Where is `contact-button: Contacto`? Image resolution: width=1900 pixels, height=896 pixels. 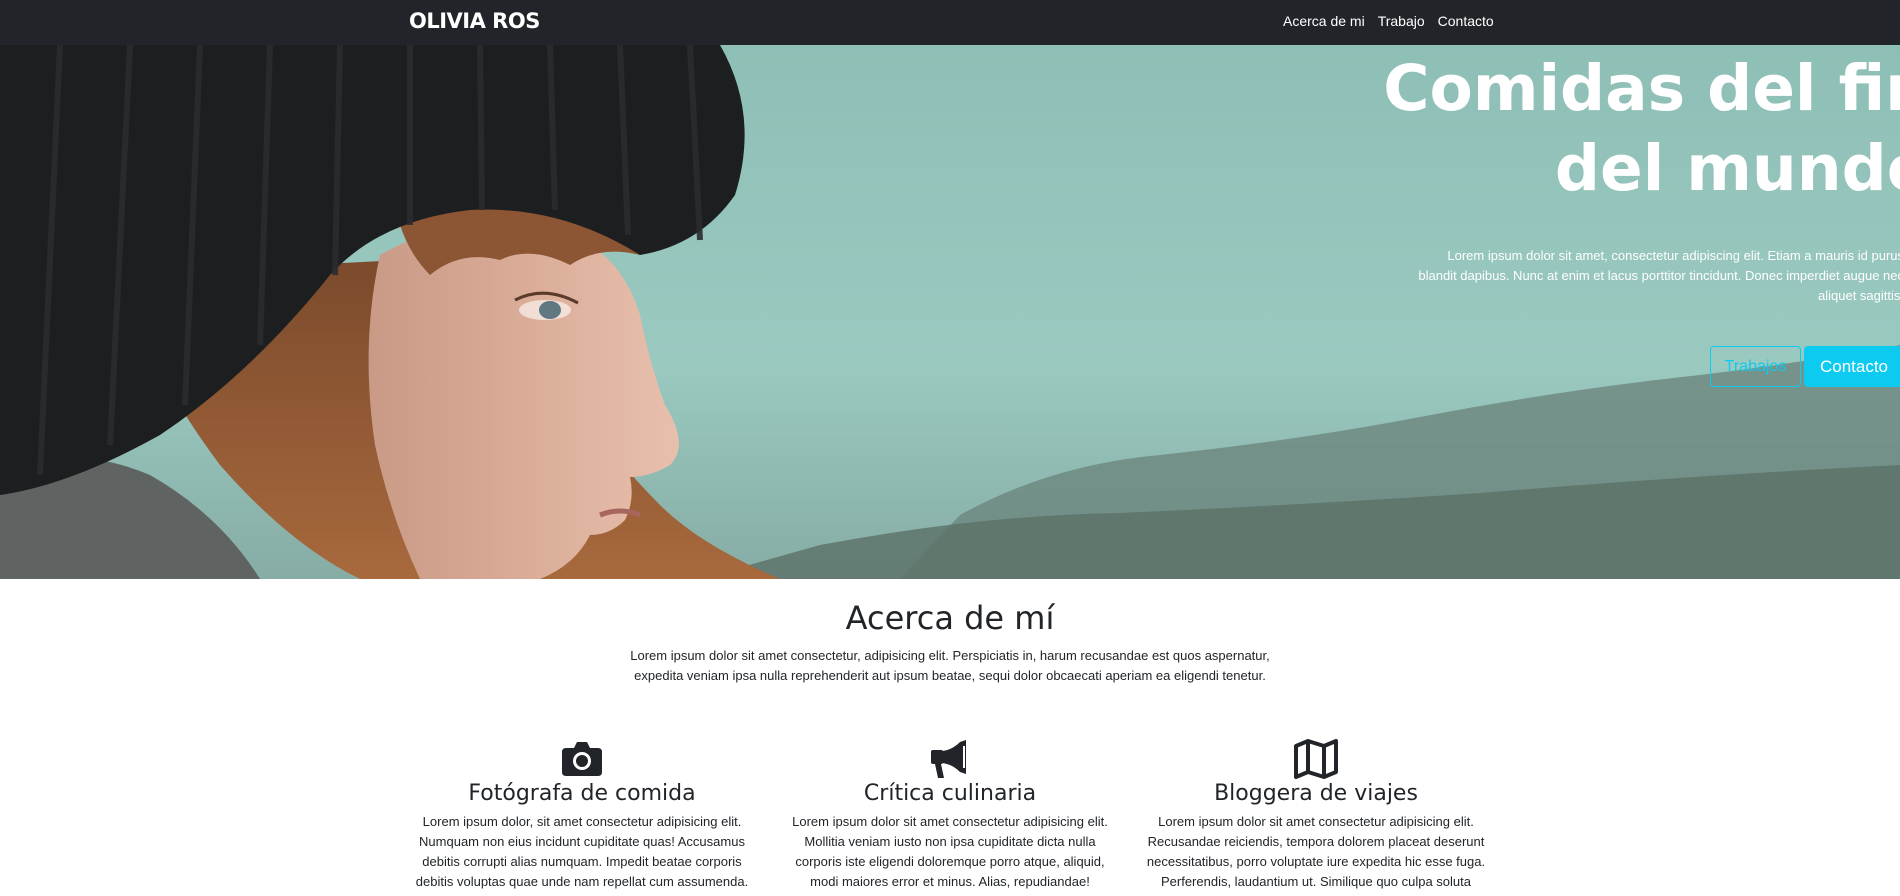 contact-button: Contacto is located at coordinates (1852, 366).